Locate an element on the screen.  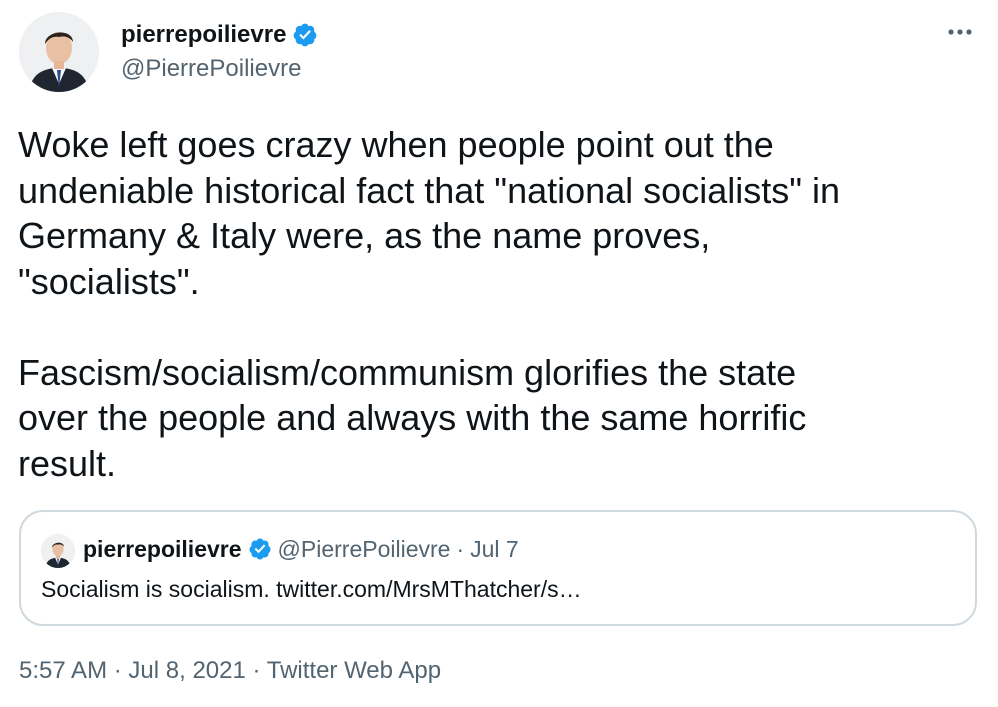
author-avatar is located at coordinates (59, 52).